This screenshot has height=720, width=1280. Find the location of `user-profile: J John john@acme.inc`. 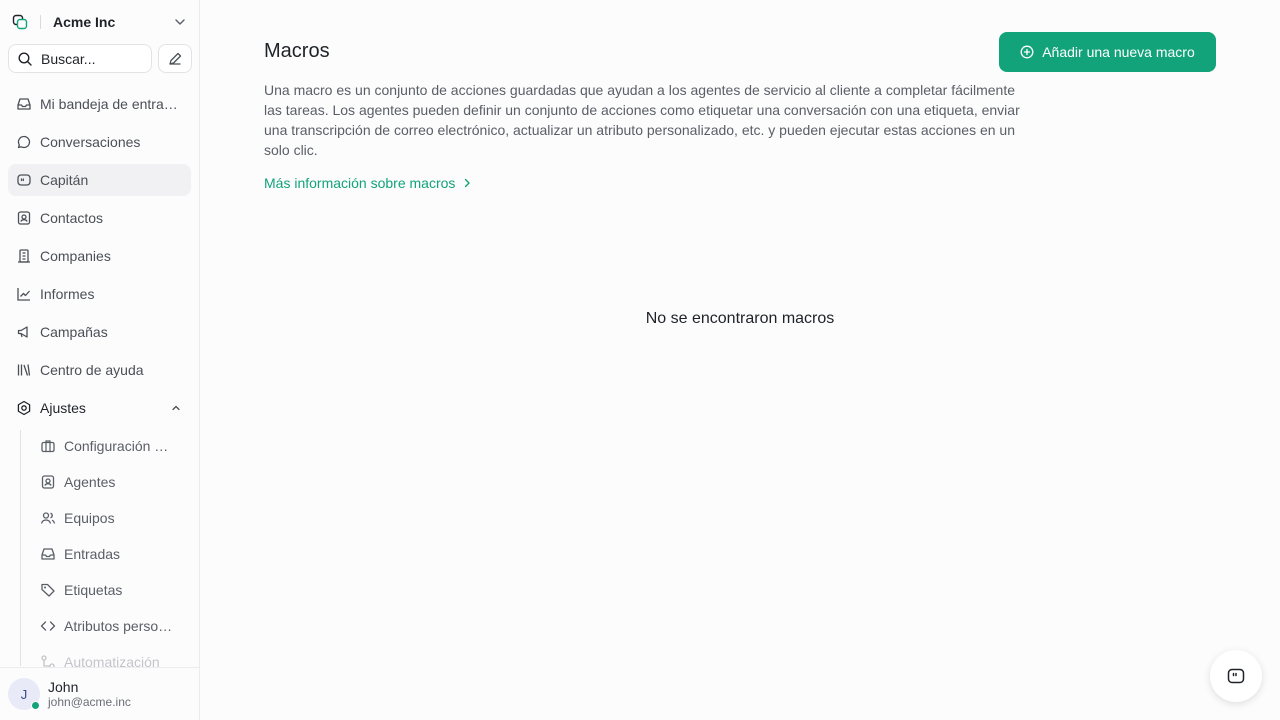

user-profile: J John john@acme.inc is located at coordinates (99, 693).